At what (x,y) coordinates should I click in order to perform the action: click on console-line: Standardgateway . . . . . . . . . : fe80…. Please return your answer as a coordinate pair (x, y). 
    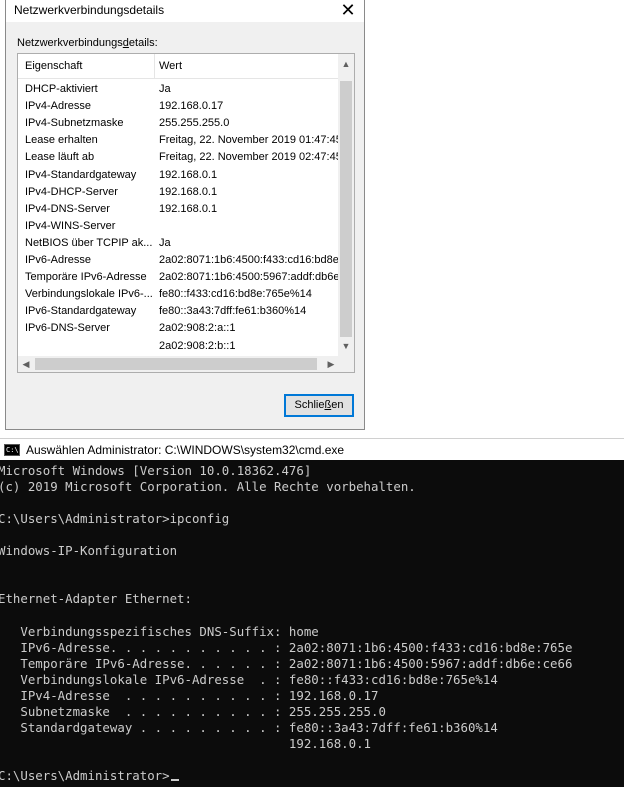
    Looking at the image, I should click on (249, 727).